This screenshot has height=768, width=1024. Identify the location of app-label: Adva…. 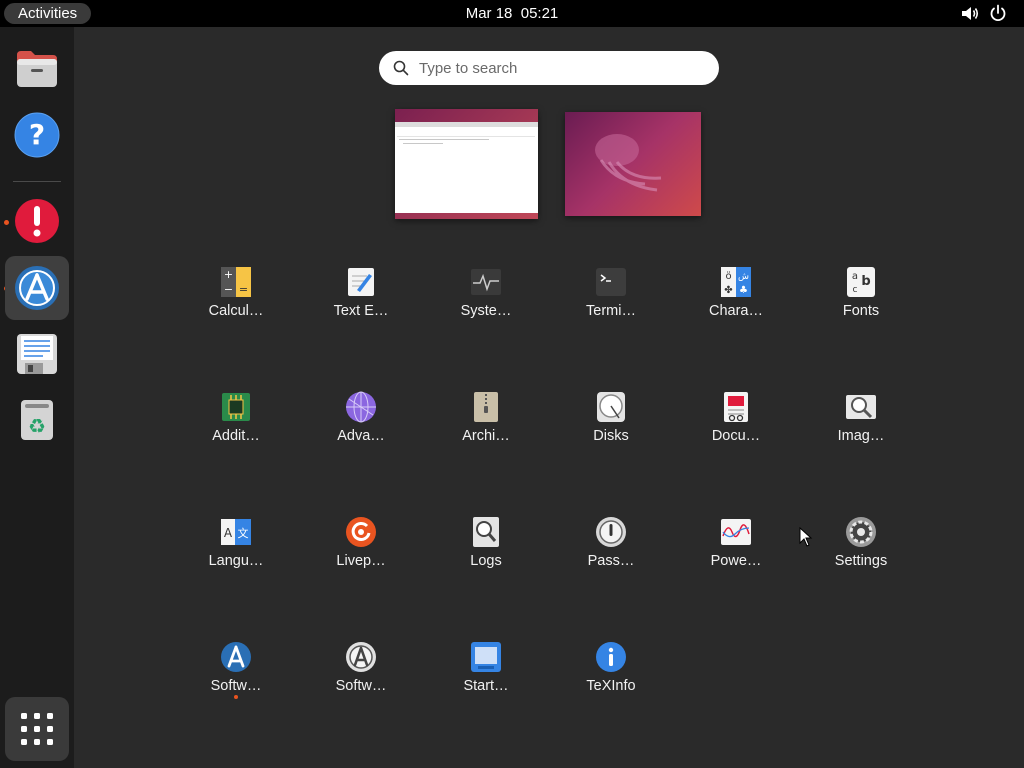
(361, 436).